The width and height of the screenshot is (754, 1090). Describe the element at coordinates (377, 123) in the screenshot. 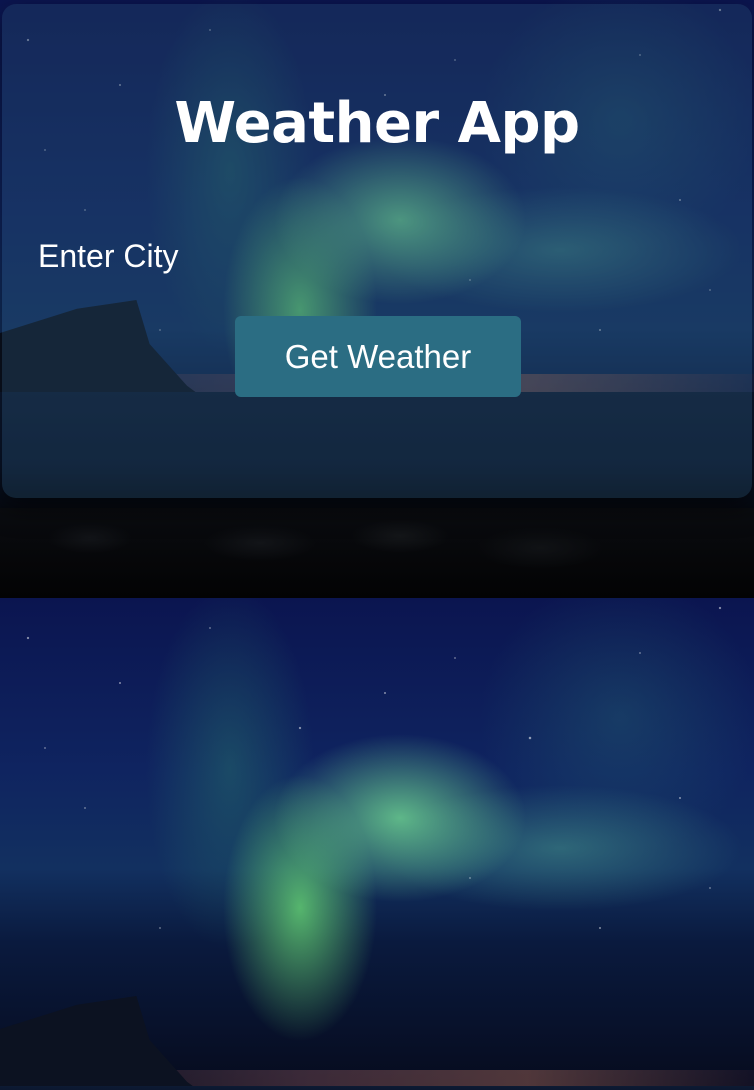

I see `app-title: Weather App` at that location.